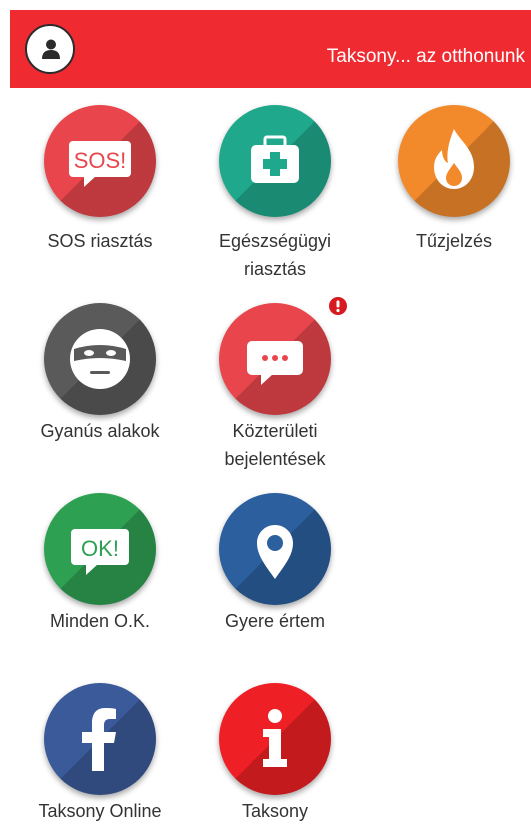  I want to click on tile-fire-alarm: Tűzjelzés, so click(454, 180).